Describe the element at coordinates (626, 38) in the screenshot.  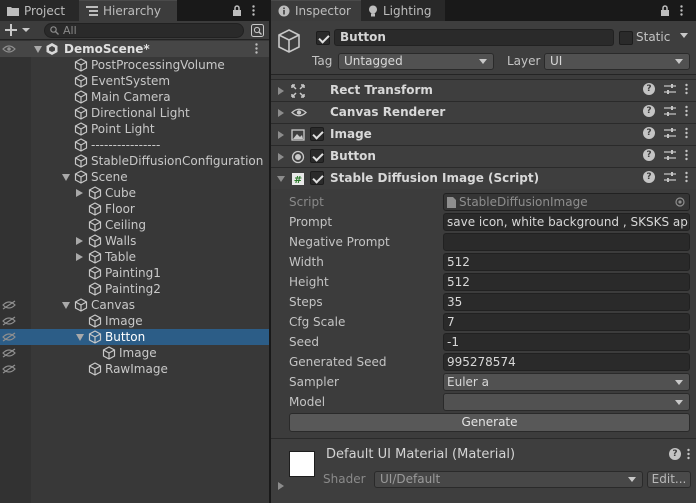
I see `static-checkbox` at that location.